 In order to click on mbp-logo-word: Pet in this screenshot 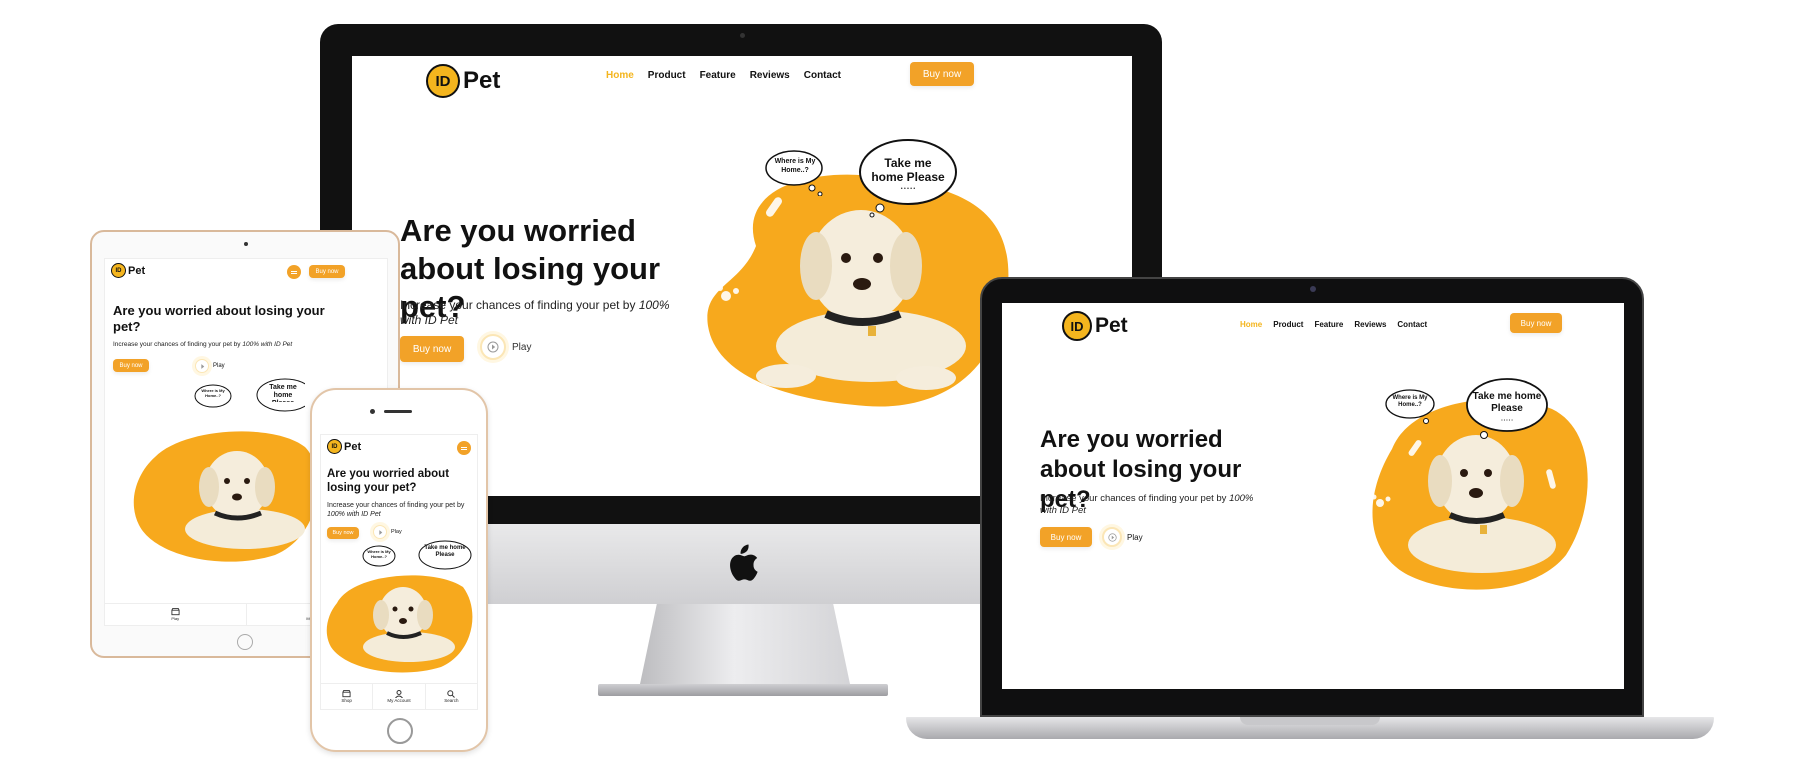, I will do `click(1111, 325)`.